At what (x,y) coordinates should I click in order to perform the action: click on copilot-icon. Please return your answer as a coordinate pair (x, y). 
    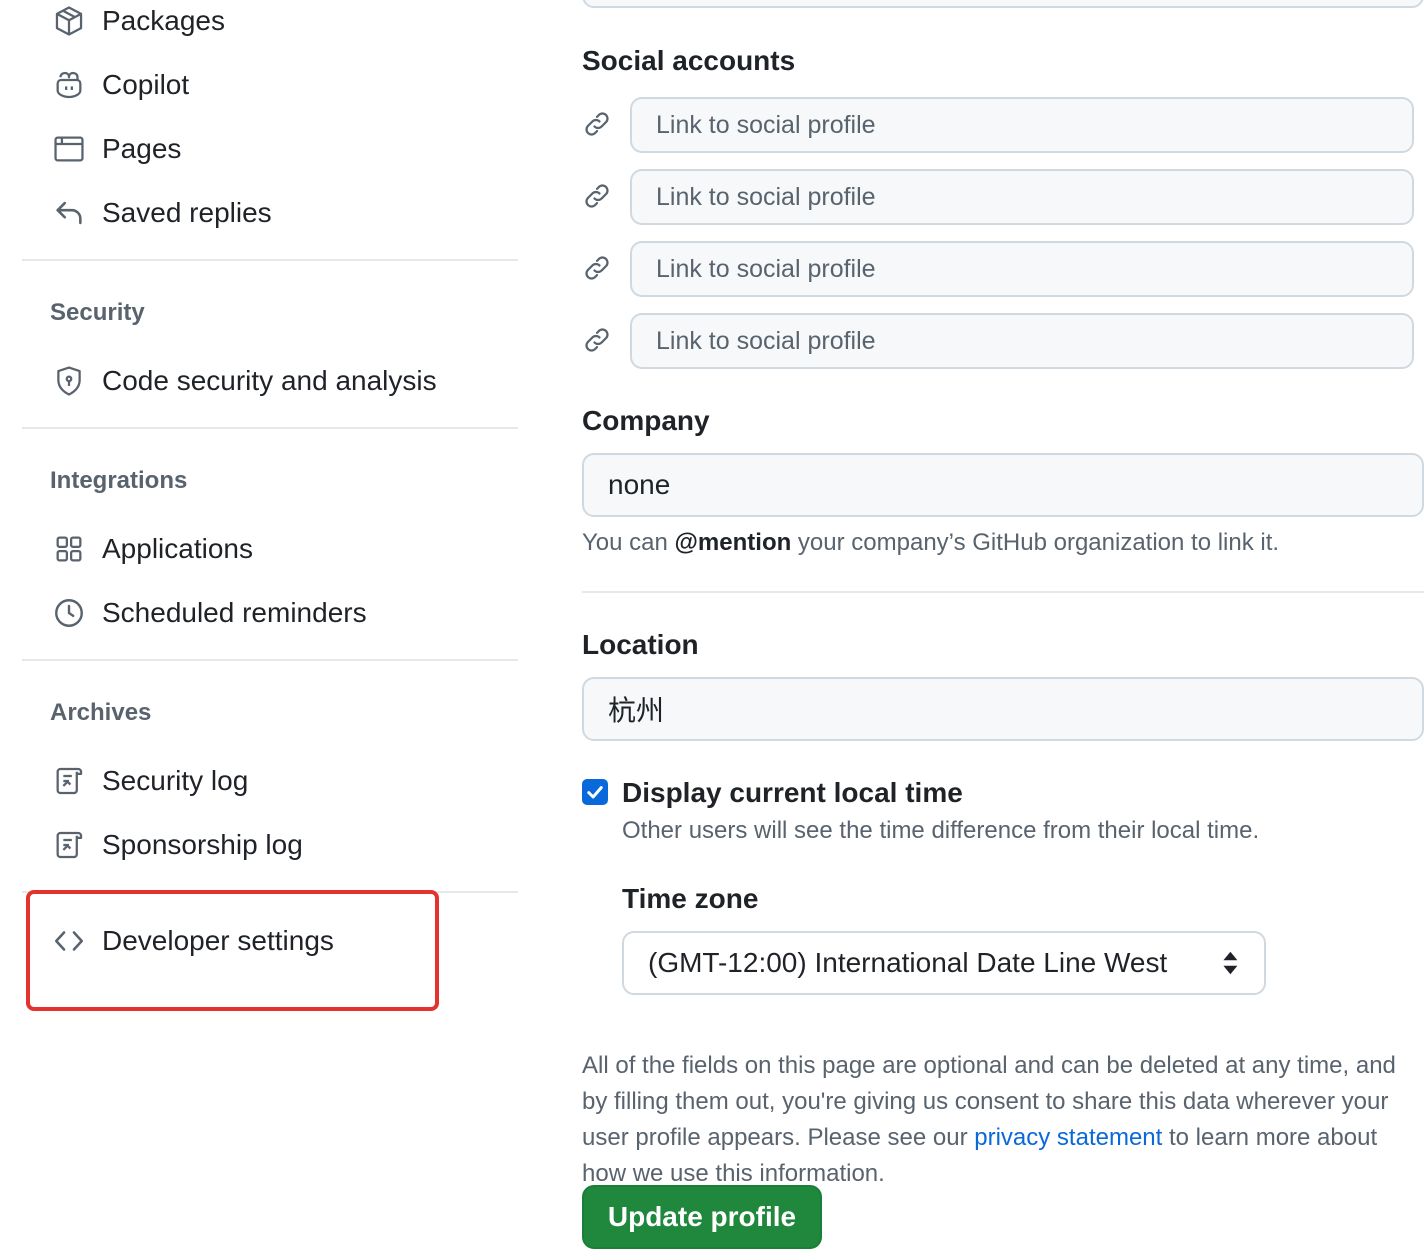
    Looking at the image, I should click on (69, 85).